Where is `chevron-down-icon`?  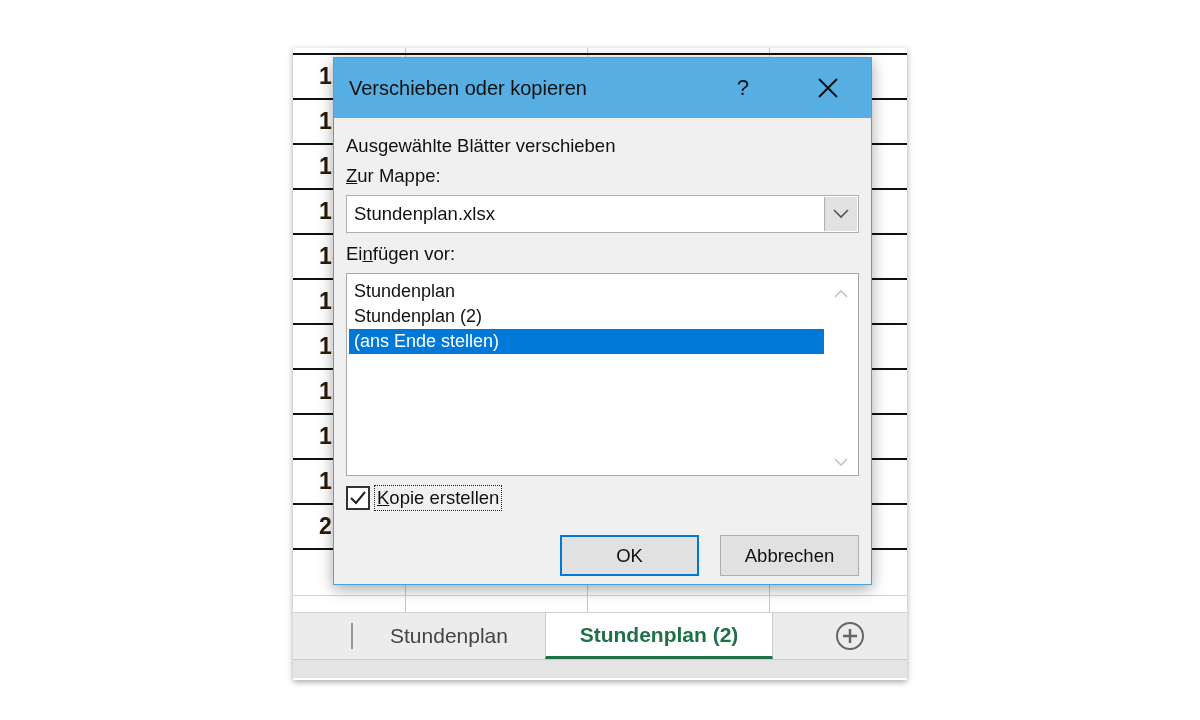 chevron-down-icon is located at coordinates (841, 214).